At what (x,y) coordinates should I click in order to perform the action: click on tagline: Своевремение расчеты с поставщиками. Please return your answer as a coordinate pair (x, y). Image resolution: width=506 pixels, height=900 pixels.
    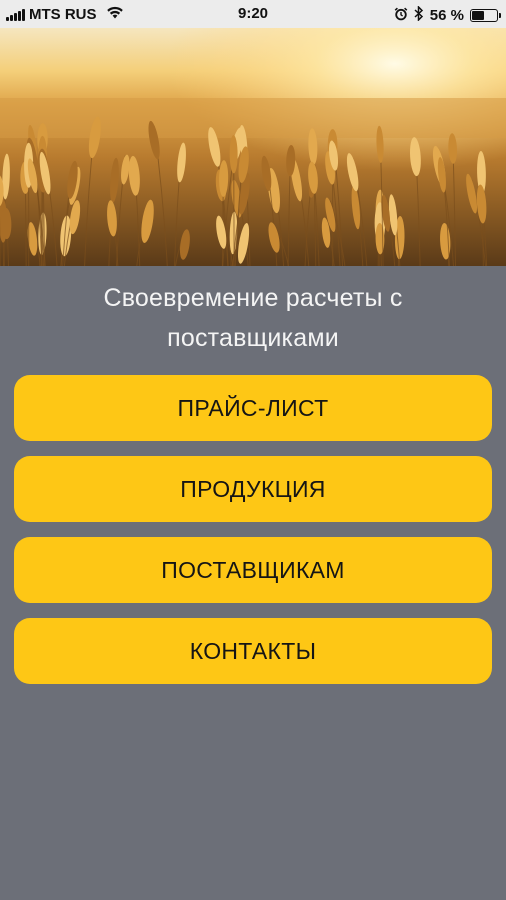
    Looking at the image, I should click on (253, 318).